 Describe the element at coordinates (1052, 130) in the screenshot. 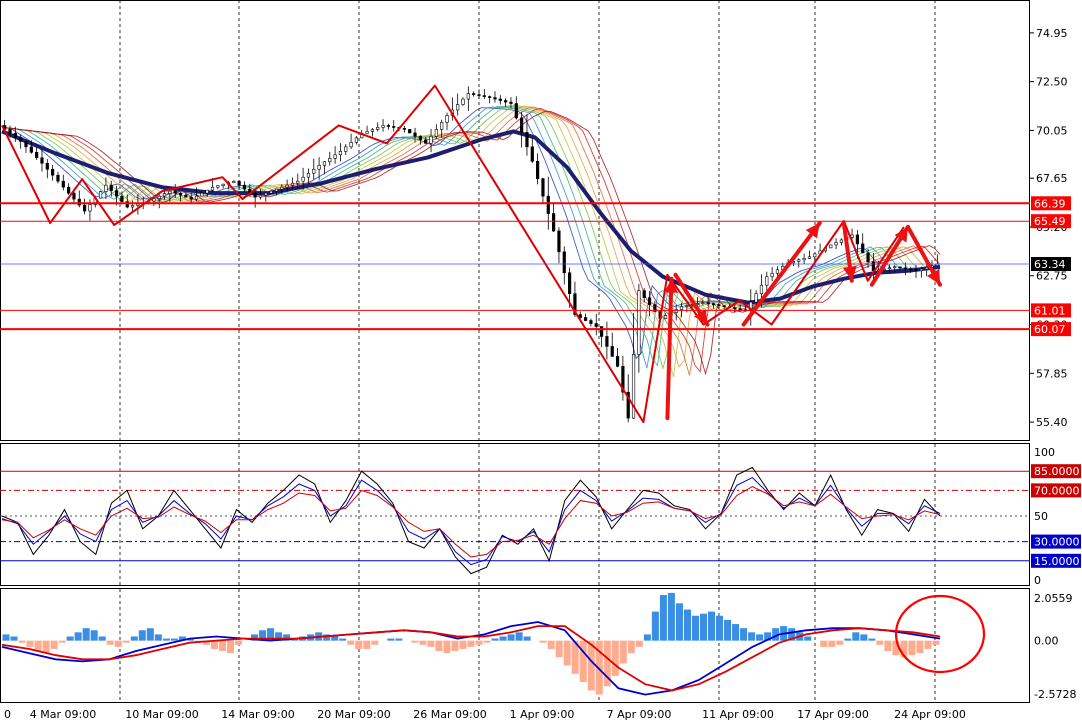

I see `y-tick-label: 70.05` at that location.